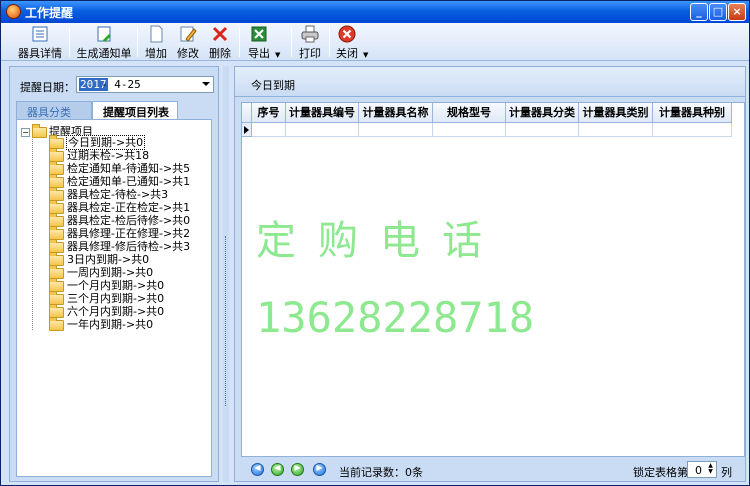 This screenshot has width=750, height=486. What do you see at coordinates (25, 132) in the screenshot?
I see `collapse-icon: −` at bounding box center [25, 132].